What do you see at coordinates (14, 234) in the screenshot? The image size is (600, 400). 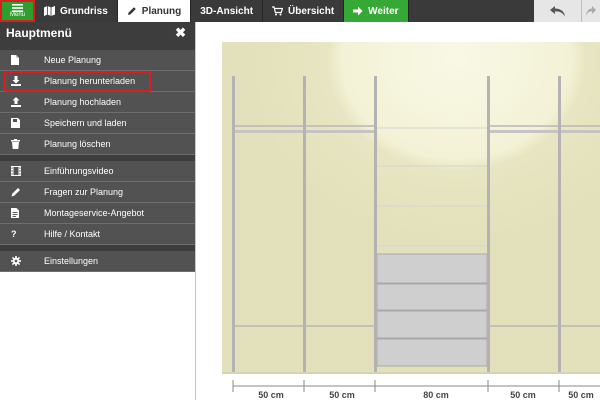 I see `question-icon: ?` at bounding box center [14, 234].